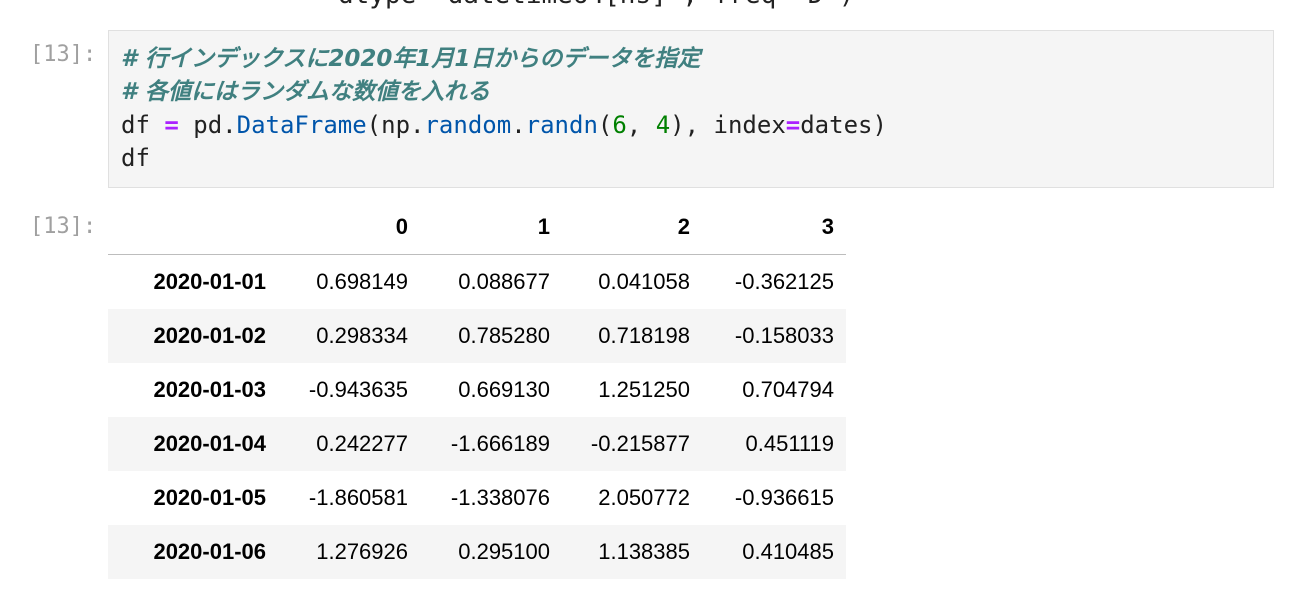 The width and height of the screenshot is (1296, 604). What do you see at coordinates (135, 125) in the screenshot?
I see `code-var: df` at bounding box center [135, 125].